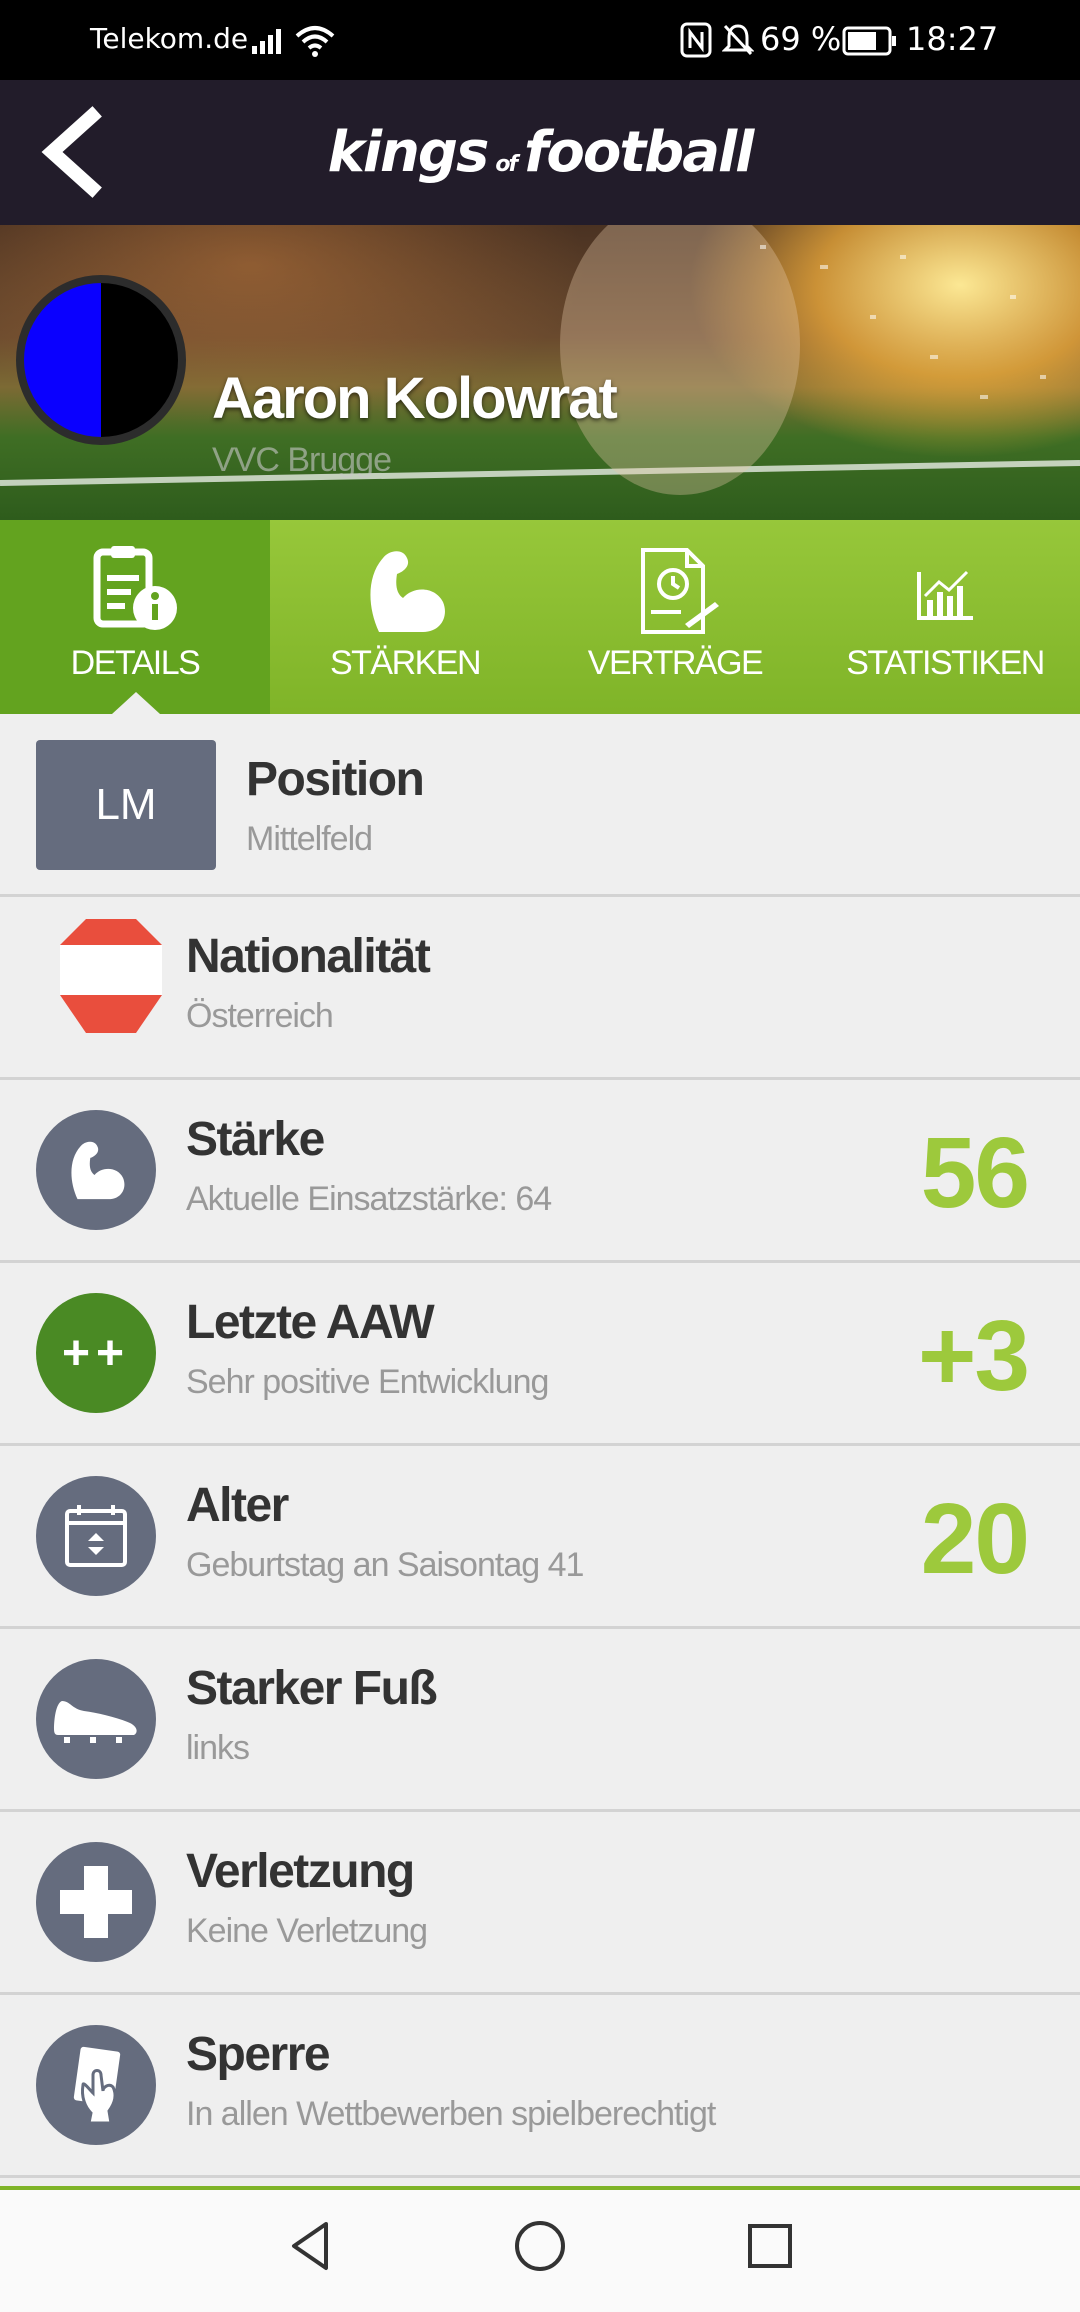 The image size is (1080, 2312). I want to click on nav-back-icon, so click(310, 2246).